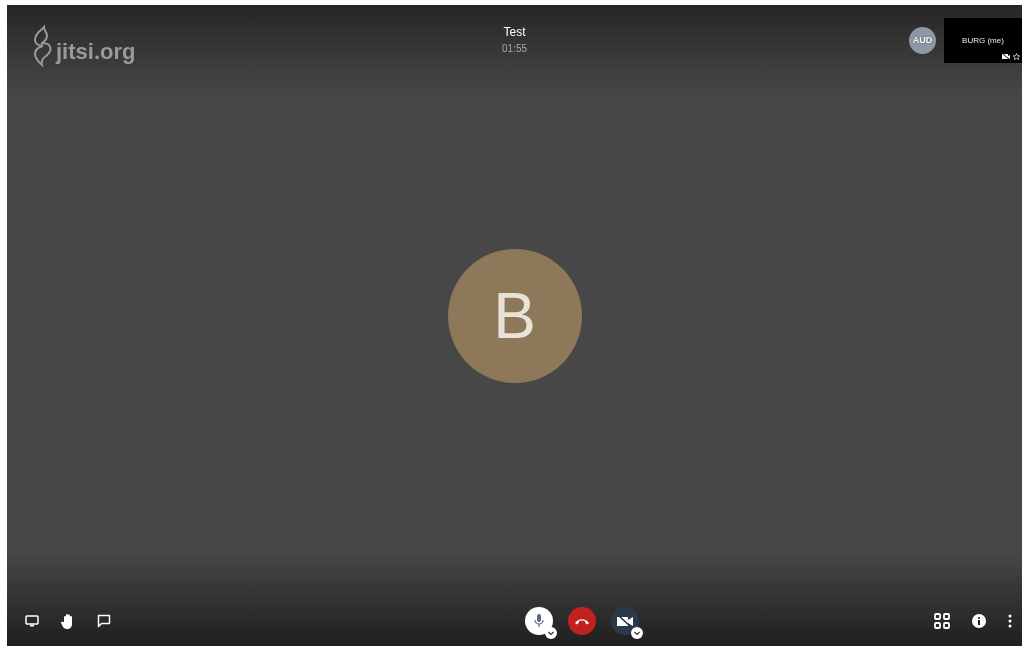  I want to click on more-button, so click(1010, 621).